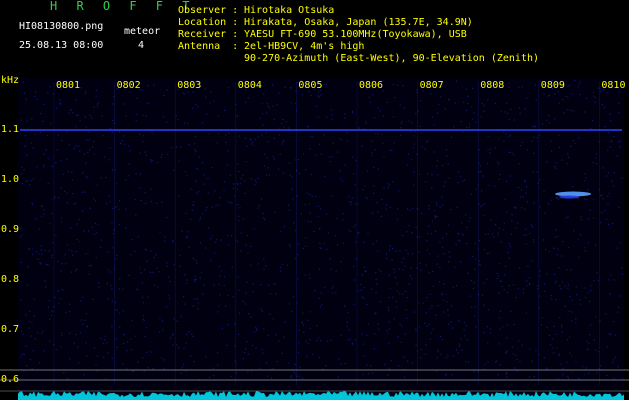  Describe the element at coordinates (304, 46) in the screenshot. I see `antenna-value: 2el-HB9CV, 4m's high` at that location.